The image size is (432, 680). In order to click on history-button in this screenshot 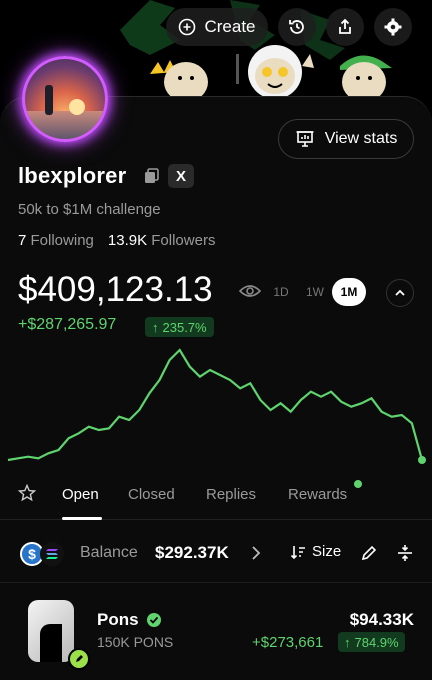, I will do `click(297, 27)`.